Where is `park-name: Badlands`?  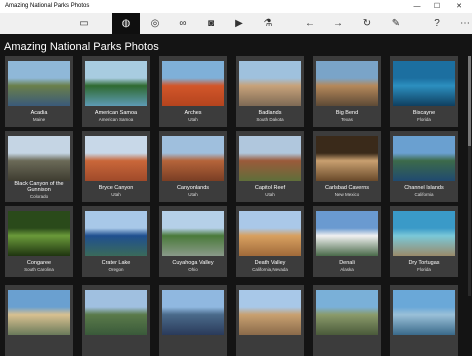 park-name: Badlands is located at coordinates (270, 113).